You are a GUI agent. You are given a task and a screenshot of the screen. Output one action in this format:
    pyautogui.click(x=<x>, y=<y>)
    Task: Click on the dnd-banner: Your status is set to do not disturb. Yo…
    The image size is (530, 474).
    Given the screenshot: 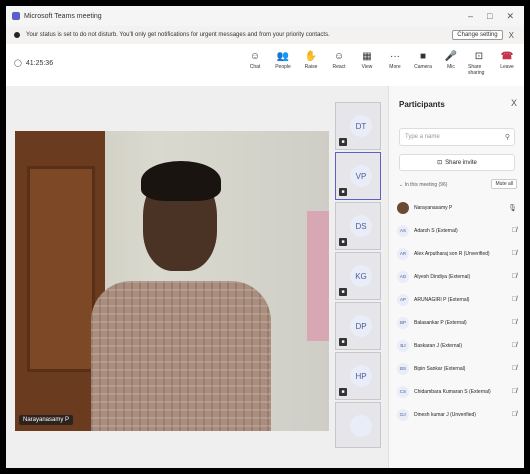 What is the action you would take?
    pyautogui.click(x=265, y=35)
    